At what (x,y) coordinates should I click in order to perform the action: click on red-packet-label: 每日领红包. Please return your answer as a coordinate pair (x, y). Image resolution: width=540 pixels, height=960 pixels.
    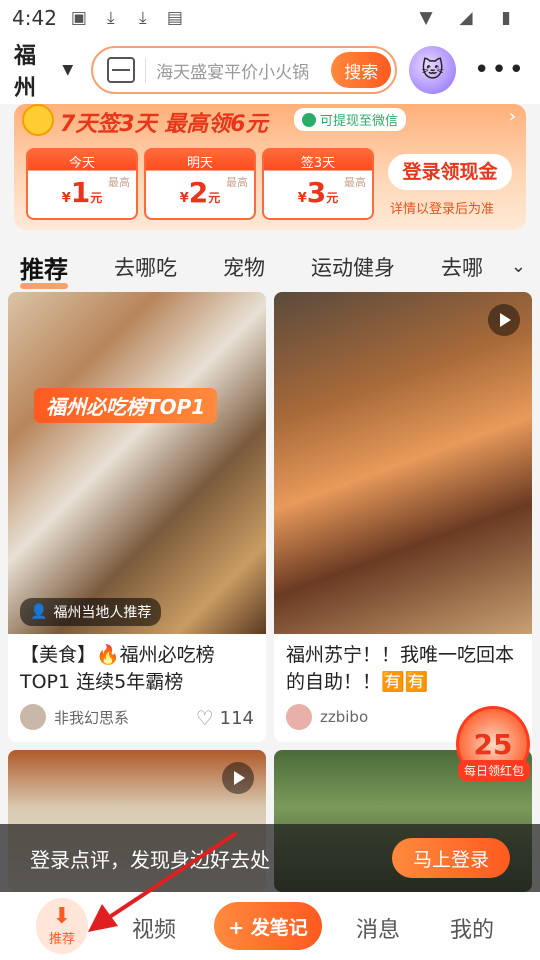
    Looking at the image, I should click on (494, 770).